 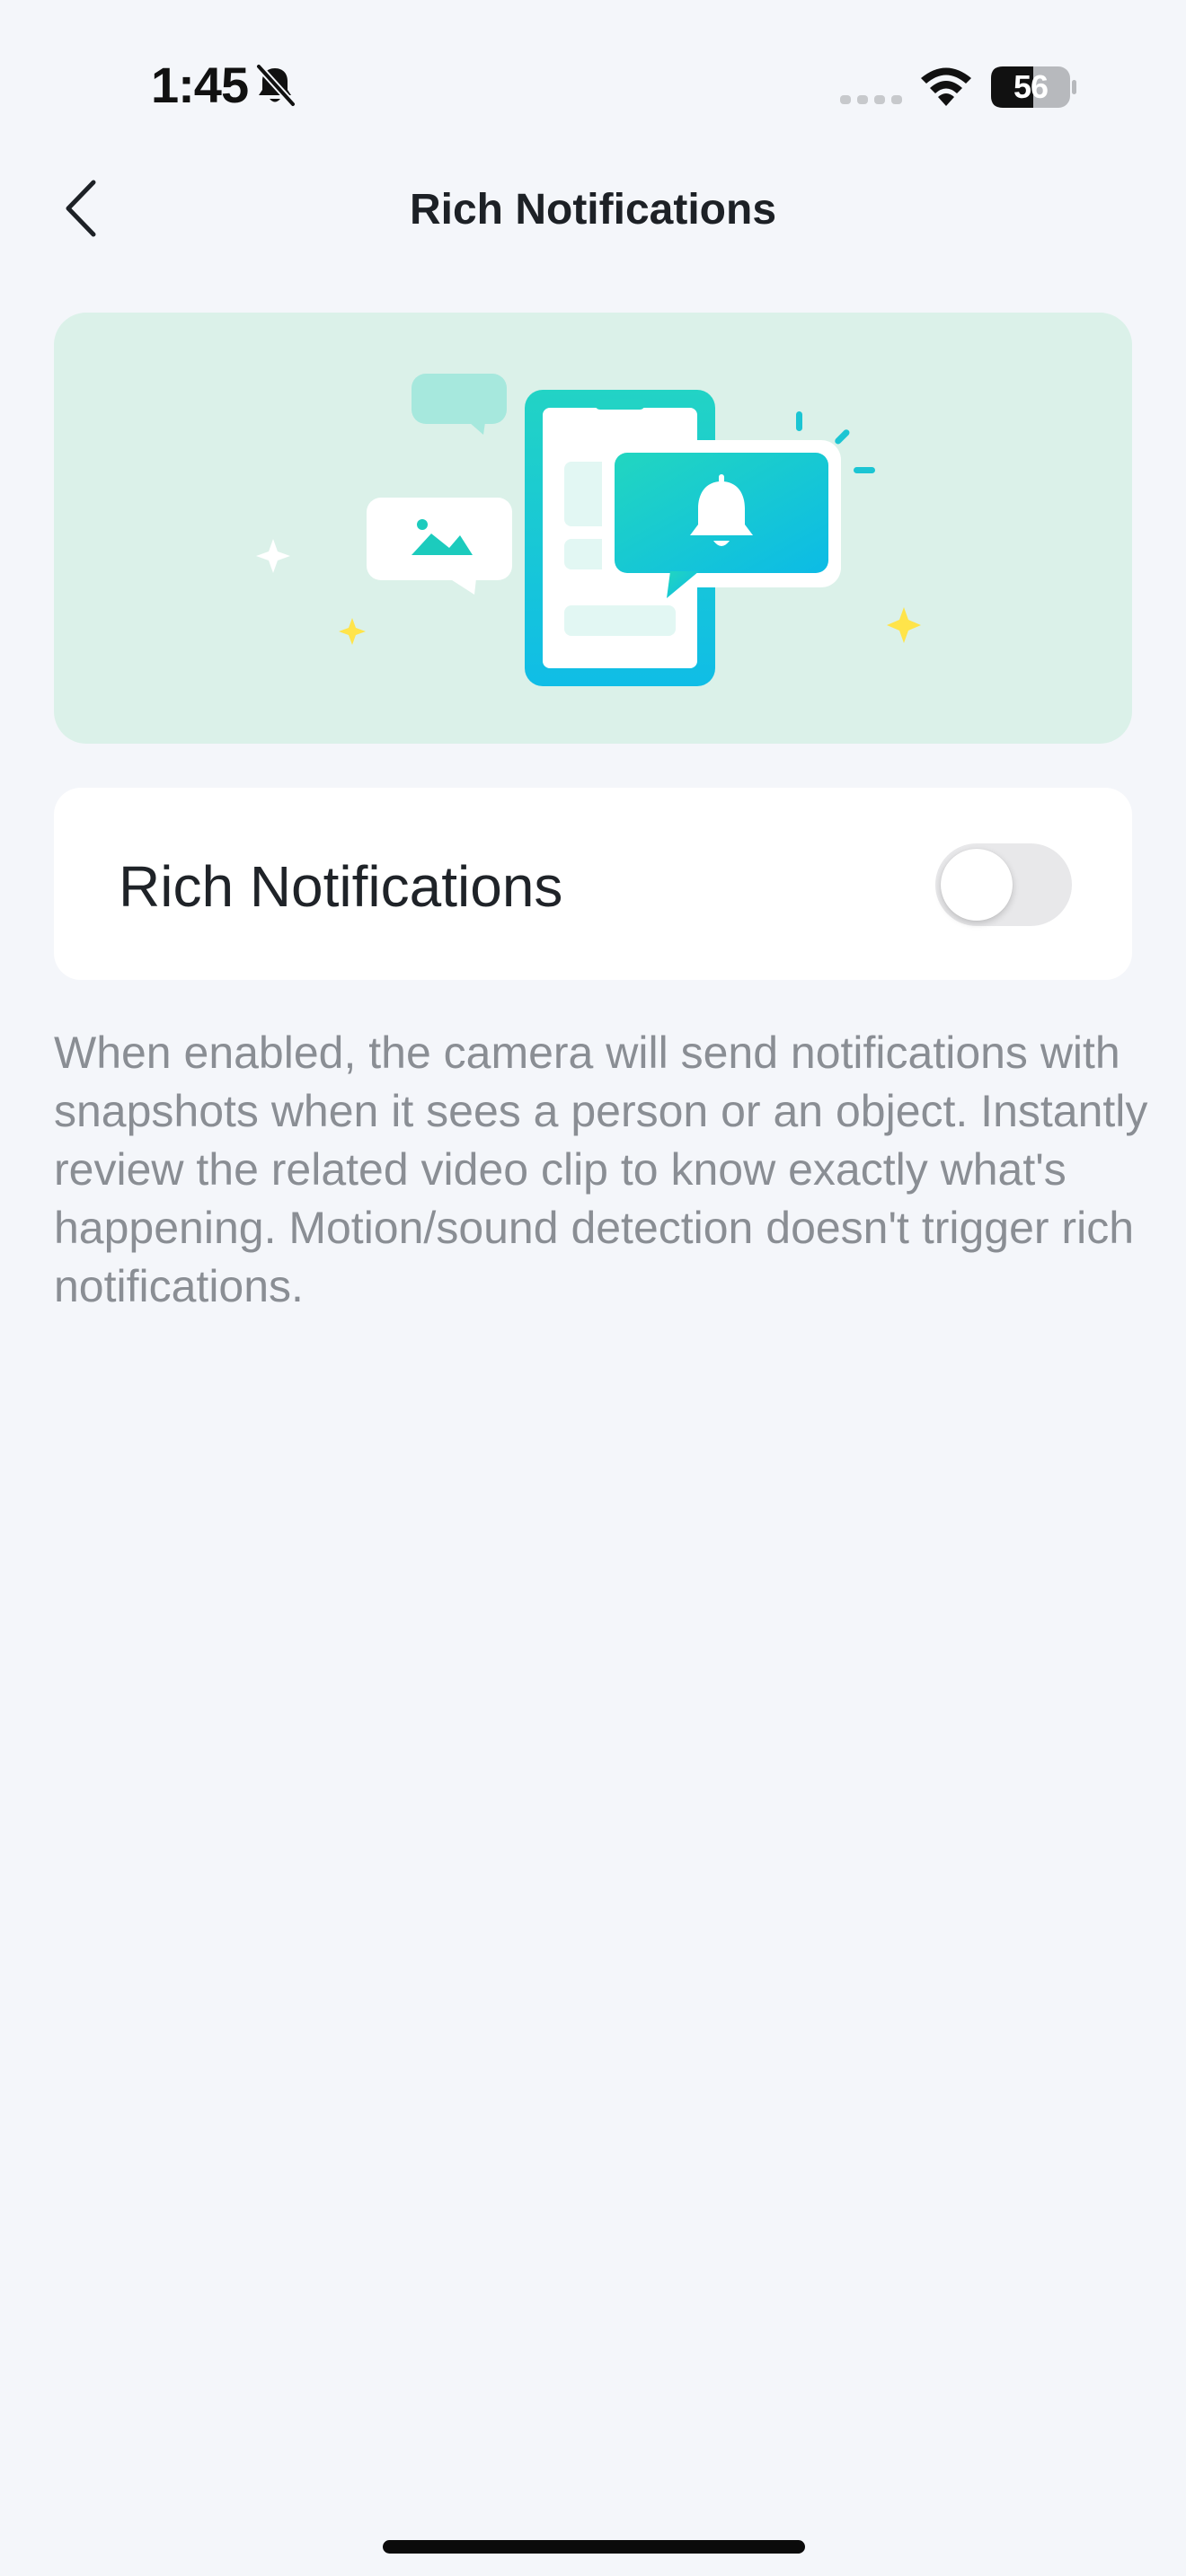 What do you see at coordinates (341, 886) in the screenshot?
I see `setting-label: Rich Notifications` at bounding box center [341, 886].